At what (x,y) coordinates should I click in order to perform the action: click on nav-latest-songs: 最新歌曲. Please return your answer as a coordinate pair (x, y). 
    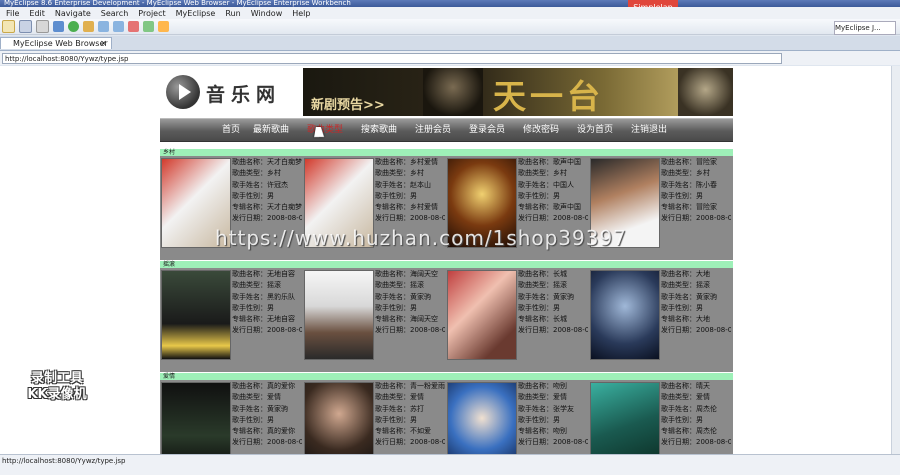
    Looking at the image, I should click on (271, 130).